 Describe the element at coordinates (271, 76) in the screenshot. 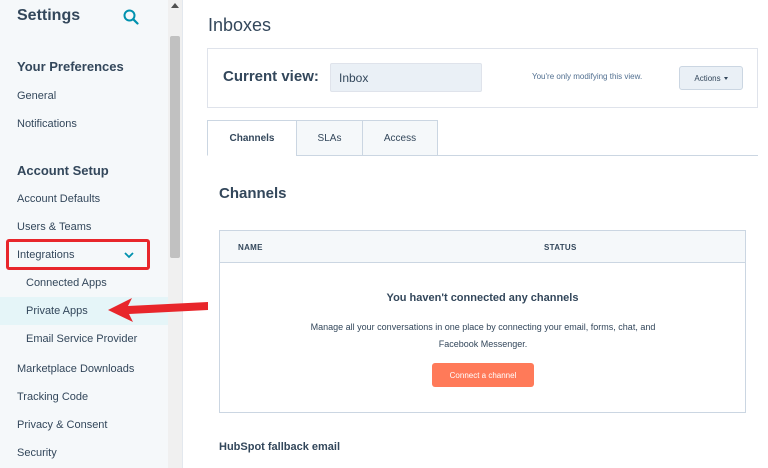

I see `current-view-label: Current view:` at that location.